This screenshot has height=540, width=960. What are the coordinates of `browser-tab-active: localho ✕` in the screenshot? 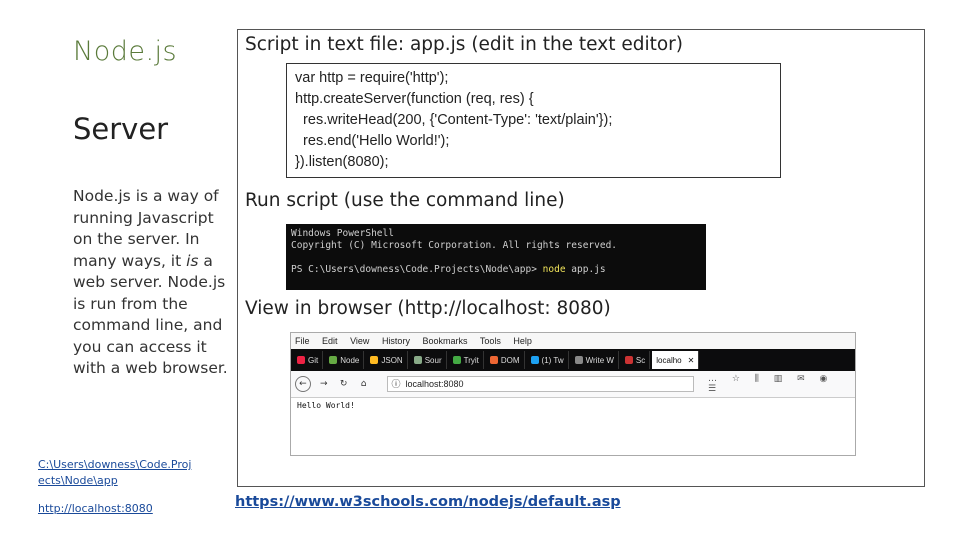 It's located at (676, 360).